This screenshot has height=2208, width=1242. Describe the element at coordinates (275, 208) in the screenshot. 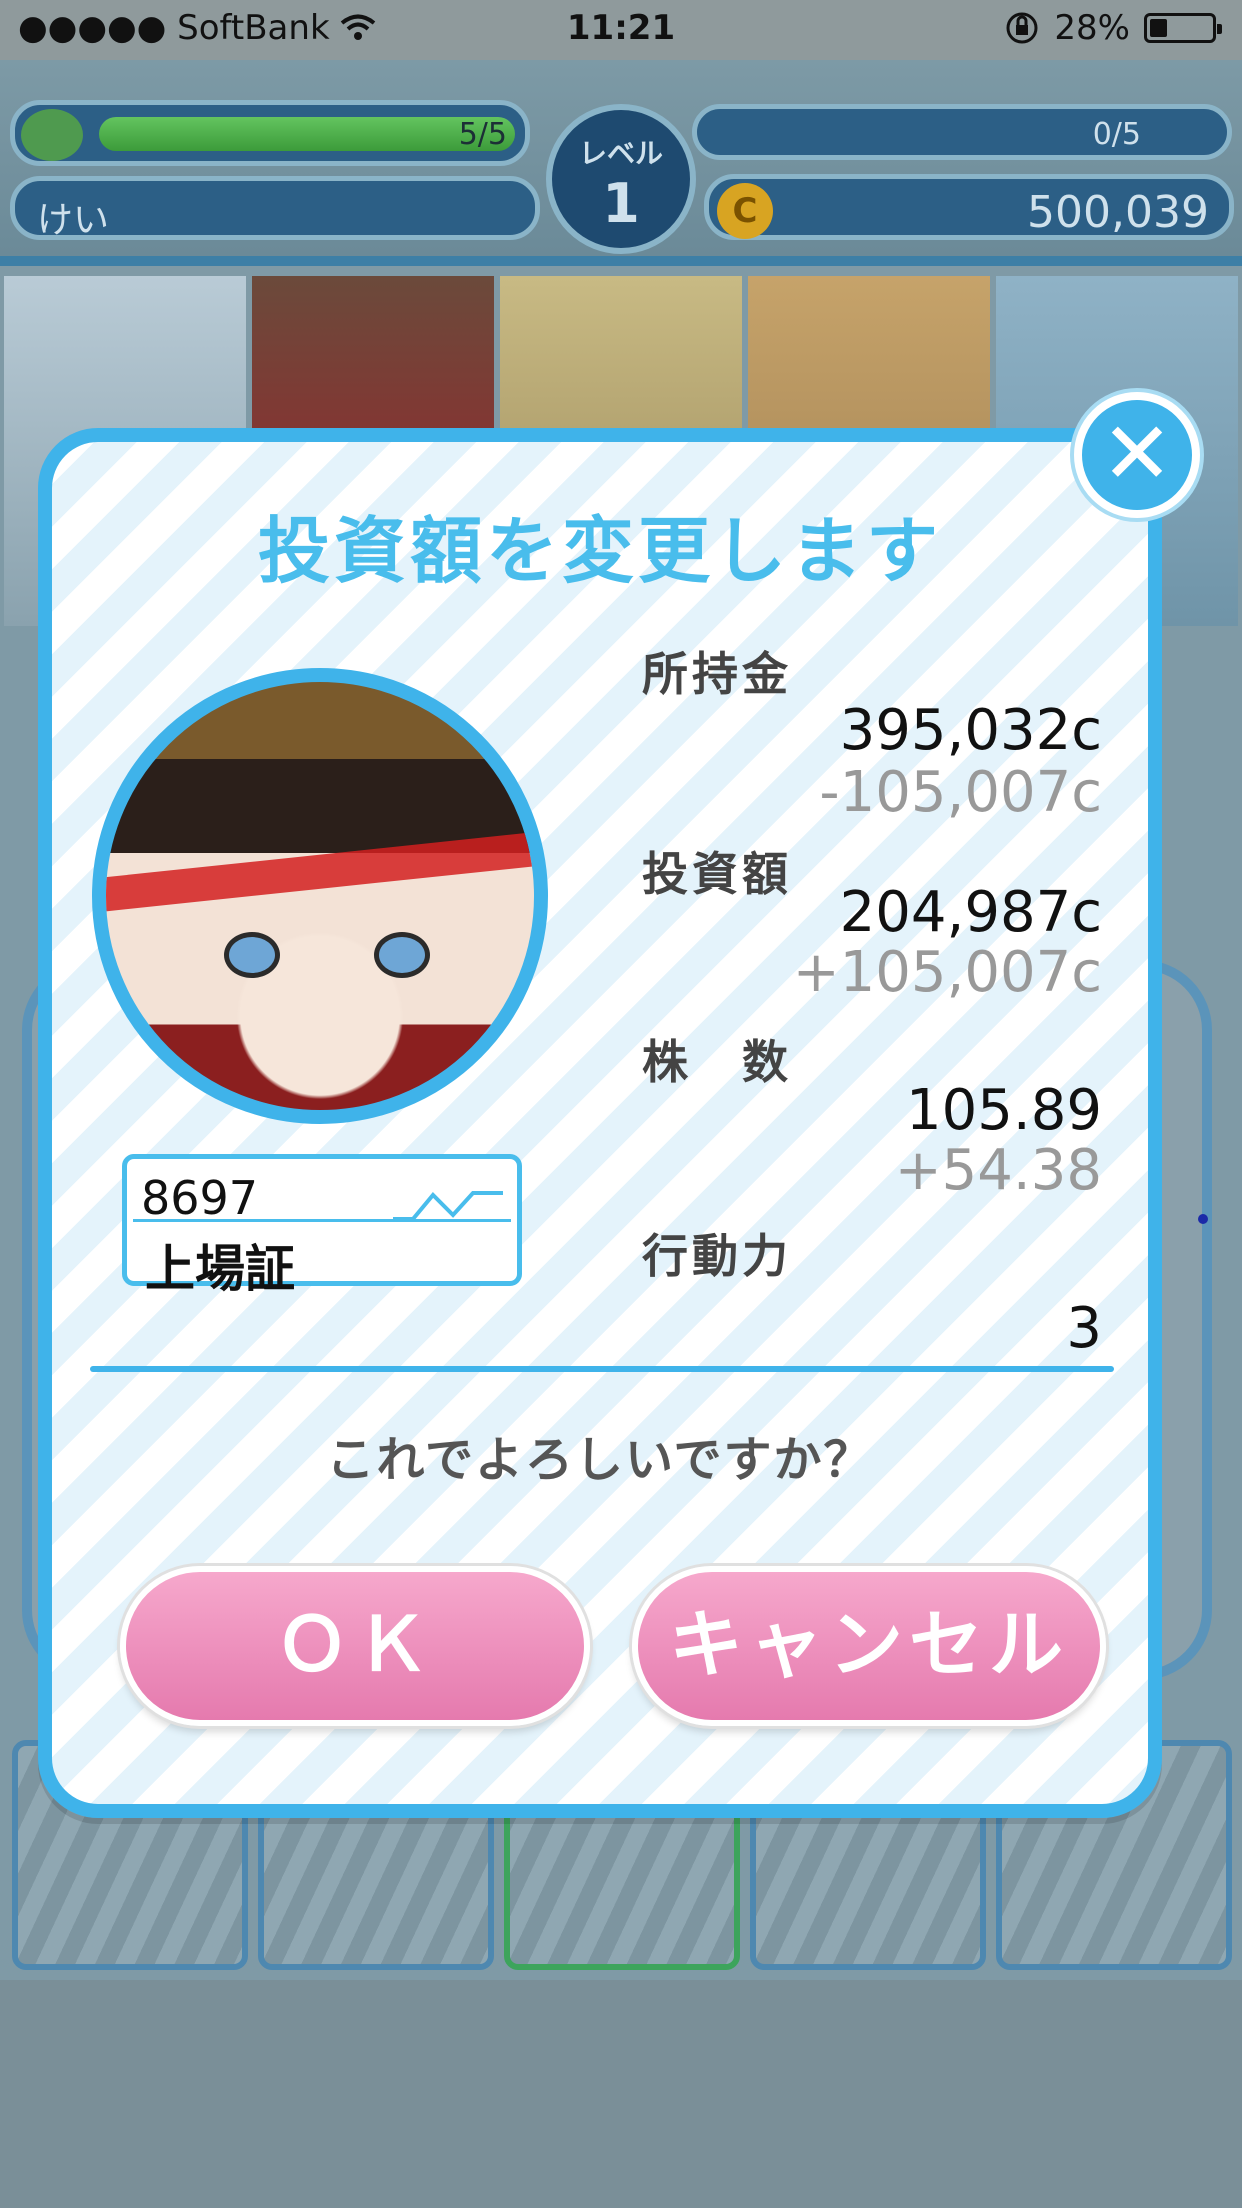

I see `player-name-plate: けい` at that location.